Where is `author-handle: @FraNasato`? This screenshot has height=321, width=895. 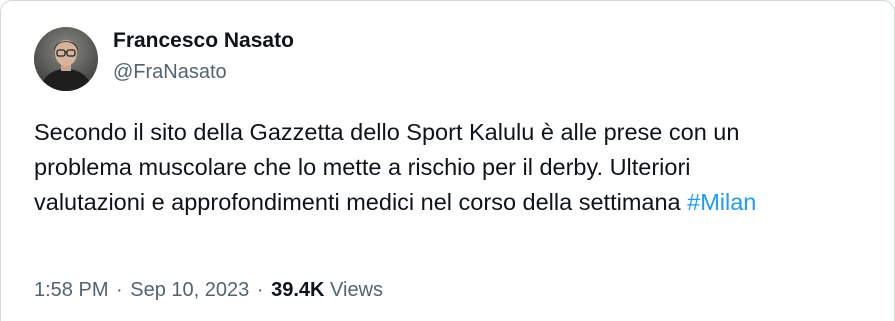 author-handle: @FraNasato is located at coordinates (170, 72).